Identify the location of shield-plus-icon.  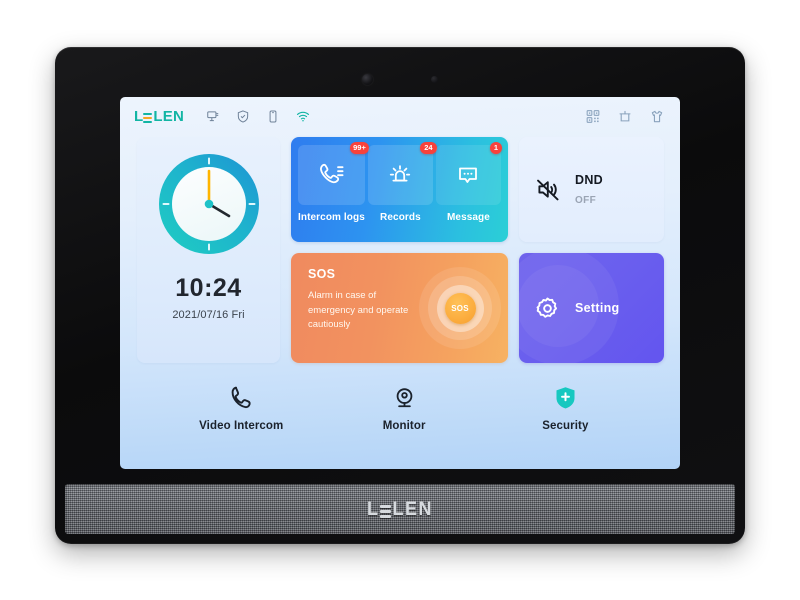
(565, 398).